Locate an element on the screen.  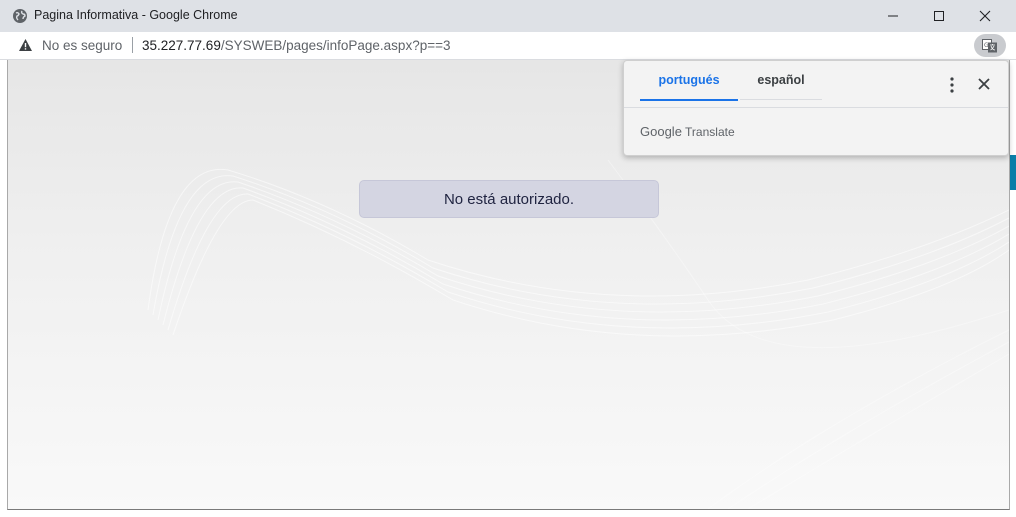
tab-portuguese: portugués is located at coordinates (689, 81).